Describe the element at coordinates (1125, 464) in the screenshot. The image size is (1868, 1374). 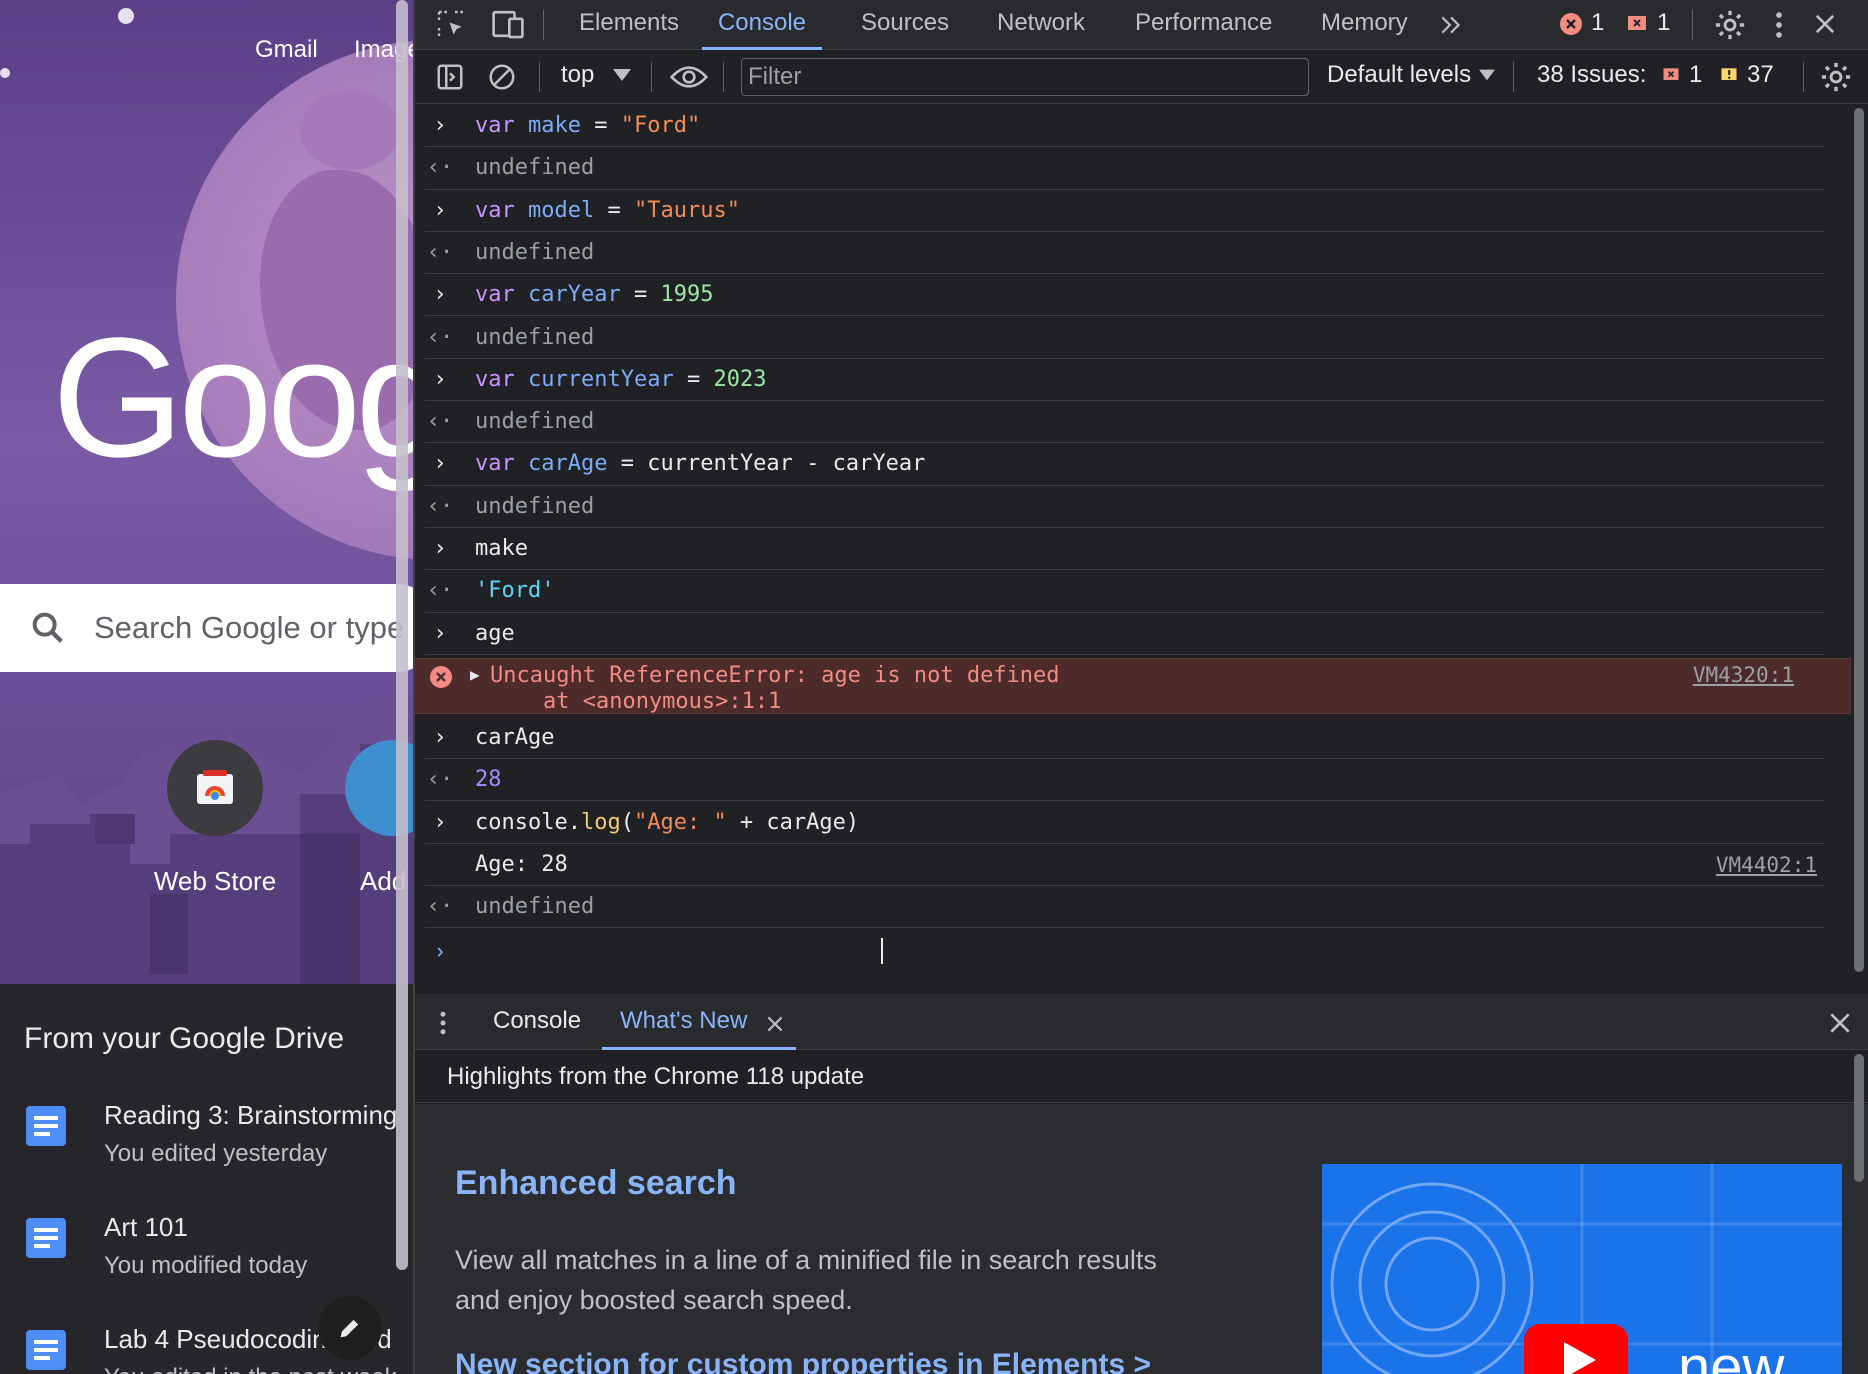
I see `console-row-input: › var carAge = currentYear - carYear` at that location.